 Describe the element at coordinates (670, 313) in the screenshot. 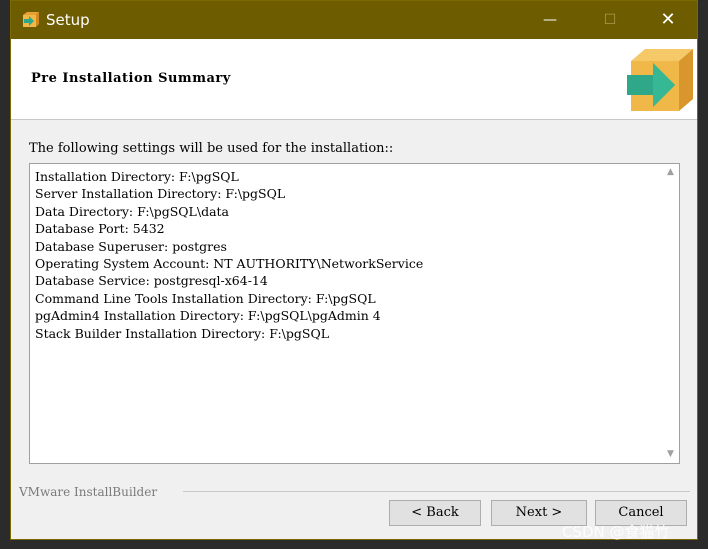

I see `vertical-scrollbar: ▲ ▼` at that location.